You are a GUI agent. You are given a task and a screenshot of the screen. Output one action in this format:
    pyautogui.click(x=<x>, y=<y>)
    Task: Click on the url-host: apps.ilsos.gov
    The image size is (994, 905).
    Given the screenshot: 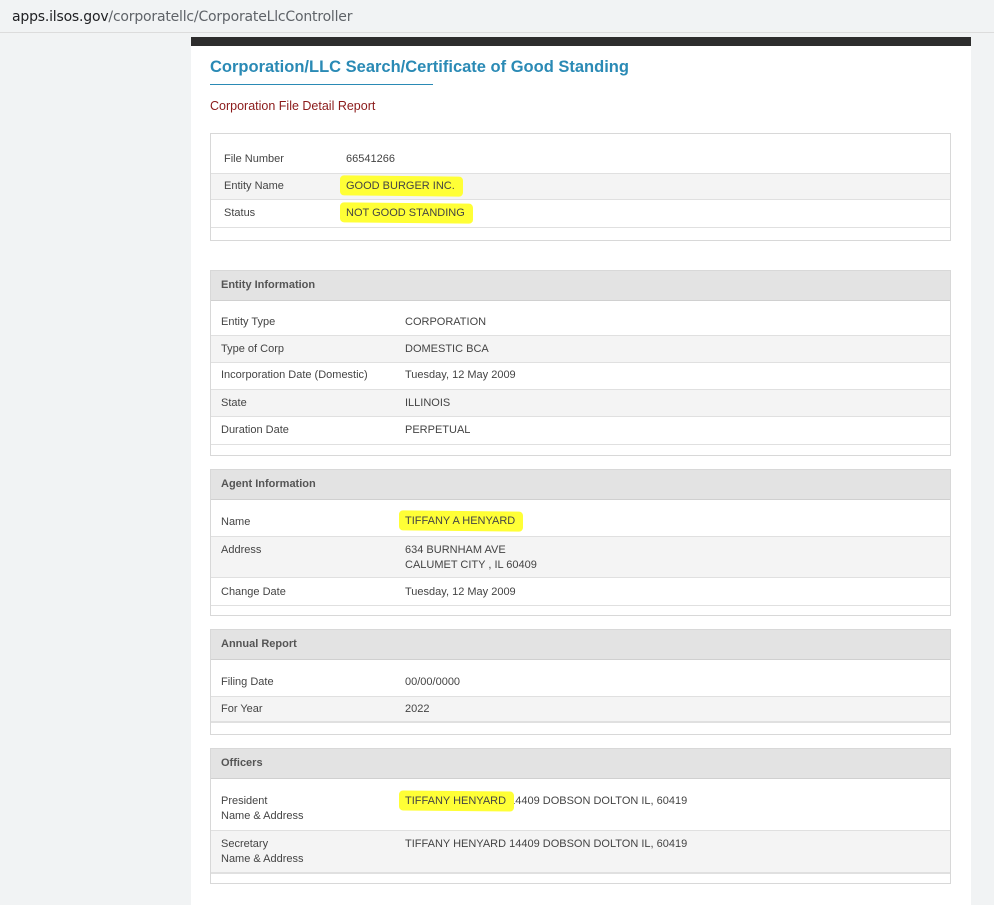 What is the action you would take?
    pyautogui.click(x=60, y=17)
    